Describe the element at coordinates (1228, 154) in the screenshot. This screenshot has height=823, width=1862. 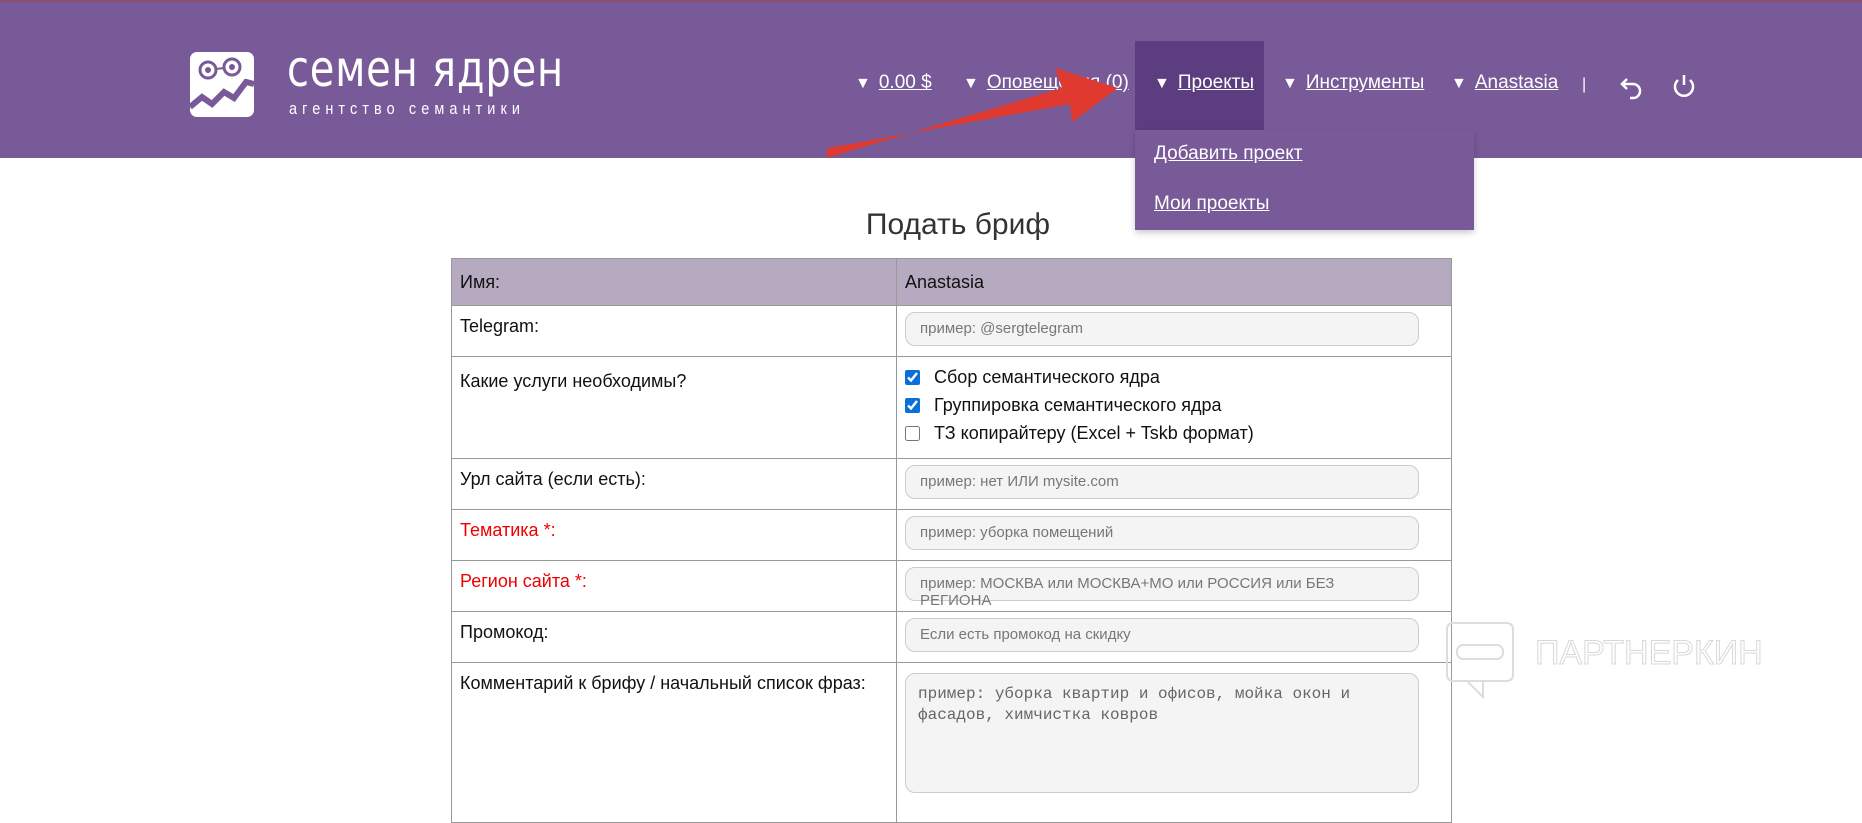
I see `add-project-link: Добавить проект` at that location.